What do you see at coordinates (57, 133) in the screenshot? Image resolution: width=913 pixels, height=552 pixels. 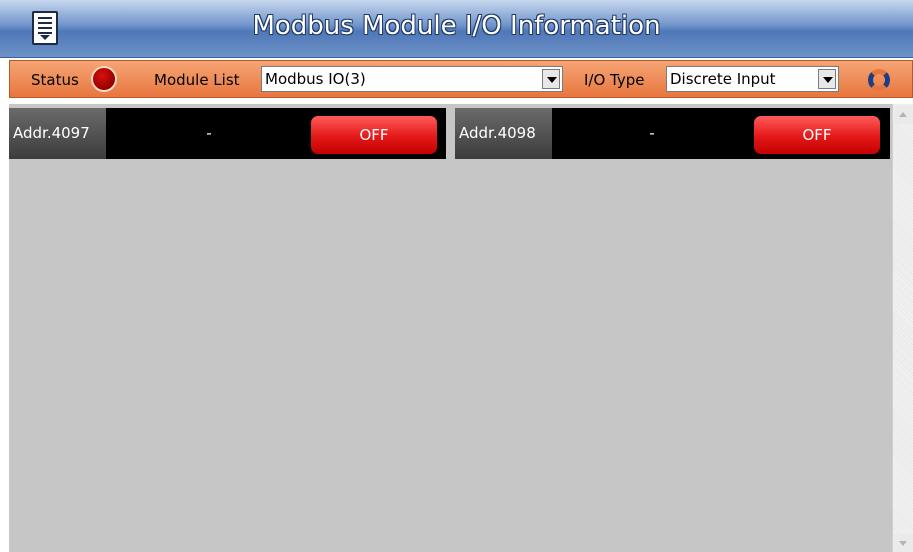 I see `io-address: Addr.4097` at bounding box center [57, 133].